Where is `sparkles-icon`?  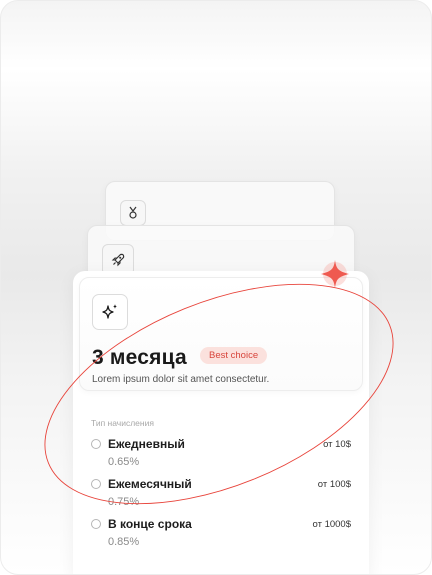 sparkles-icon is located at coordinates (110, 312).